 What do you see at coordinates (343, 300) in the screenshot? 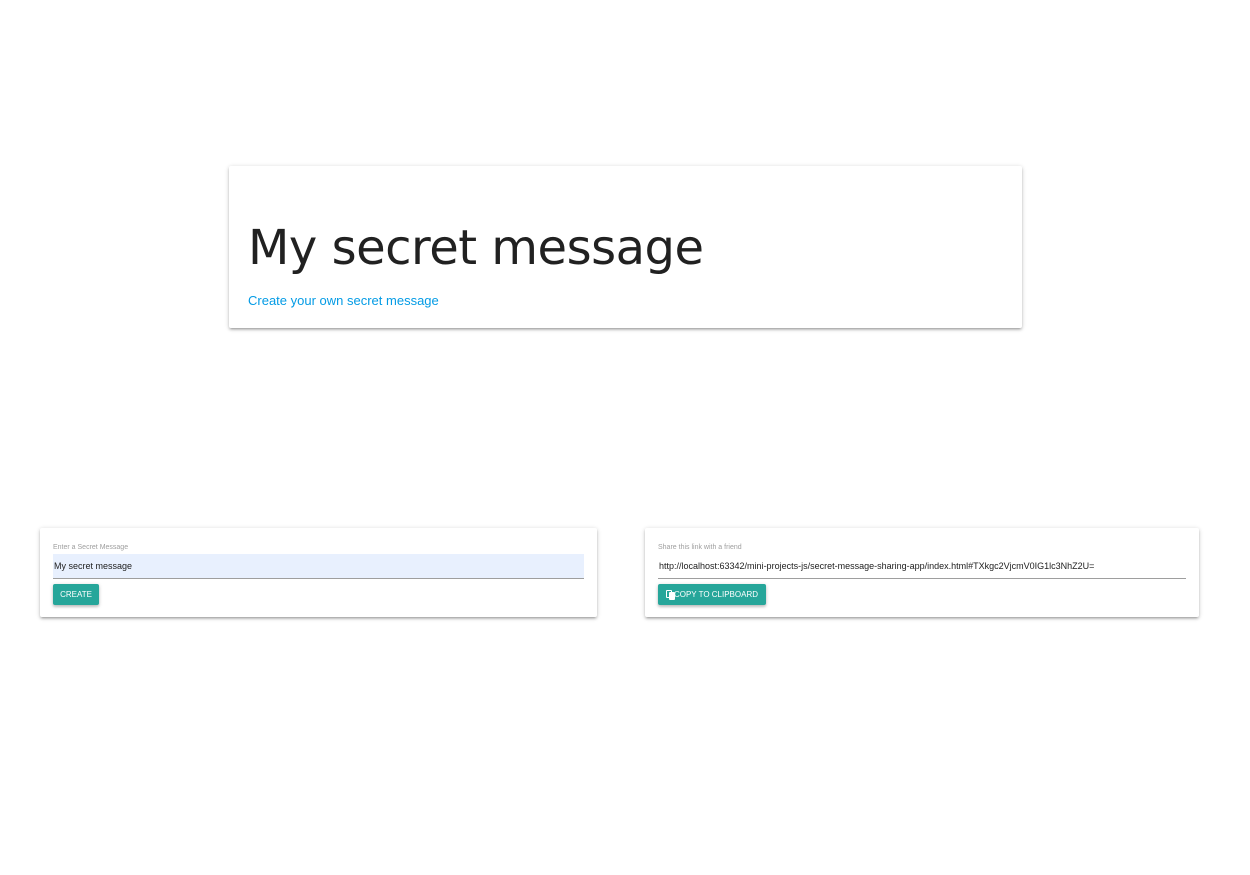
I see `create-own-message-link: Create your own secret message` at bounding box center [343, 300].